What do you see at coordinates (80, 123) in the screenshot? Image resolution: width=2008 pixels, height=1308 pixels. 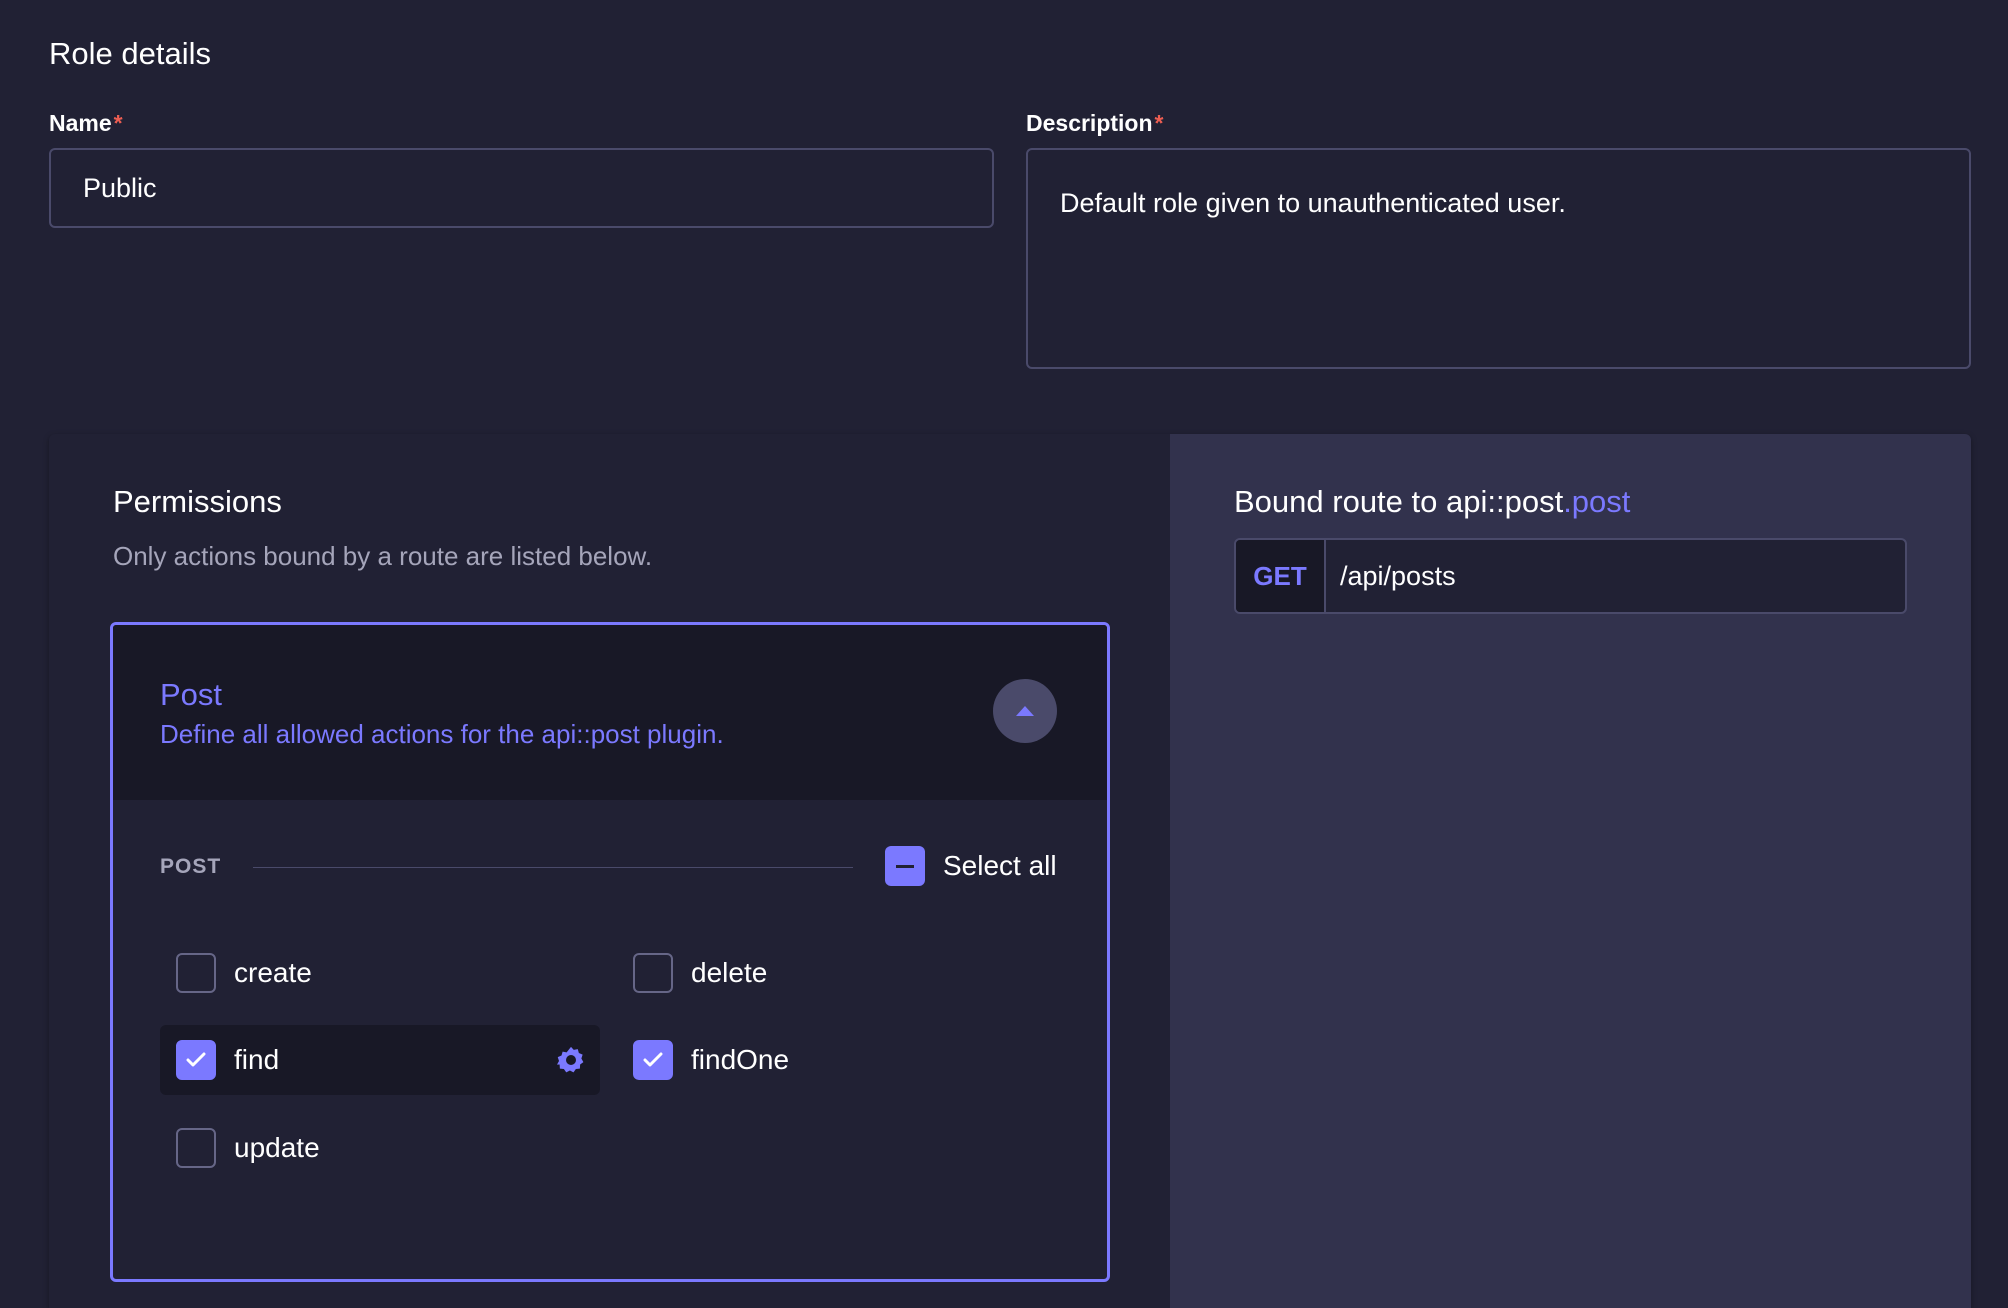 I see `name-label-text: Name` at bounding box center [80, 123].